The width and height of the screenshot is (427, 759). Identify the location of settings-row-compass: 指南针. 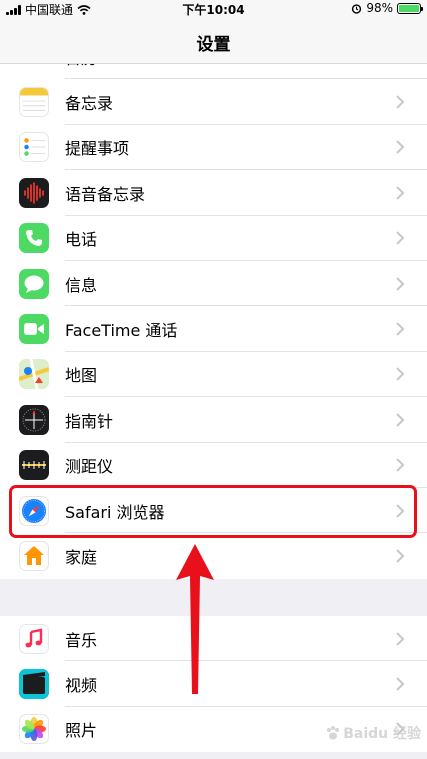
(213, 420).